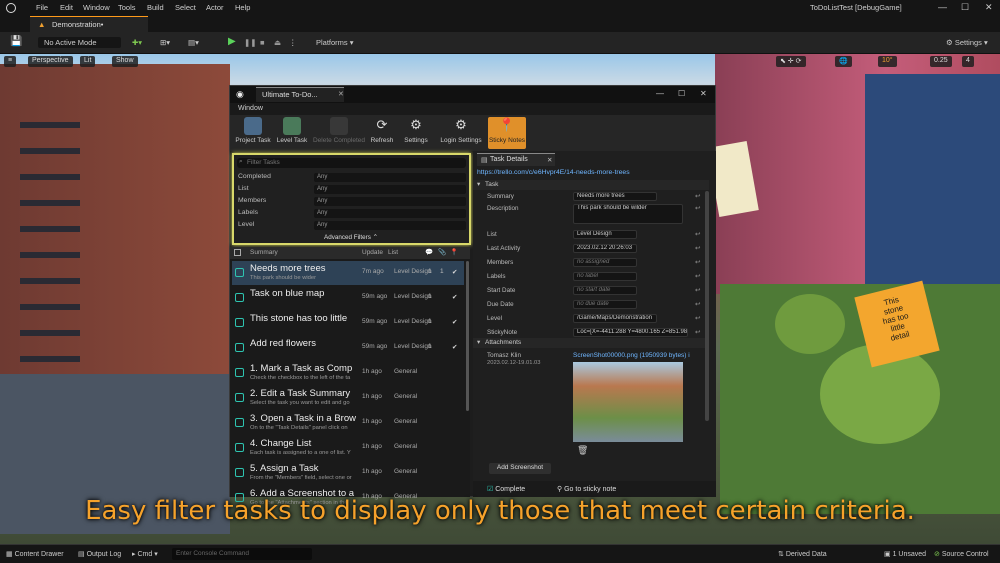 Image resolution: width=1000 pixels, height=563 pixels. What do you see at coordinates (605, 290) in the screenshot?
I see `field-value-input: no start date` at bounding box center [605, 290].